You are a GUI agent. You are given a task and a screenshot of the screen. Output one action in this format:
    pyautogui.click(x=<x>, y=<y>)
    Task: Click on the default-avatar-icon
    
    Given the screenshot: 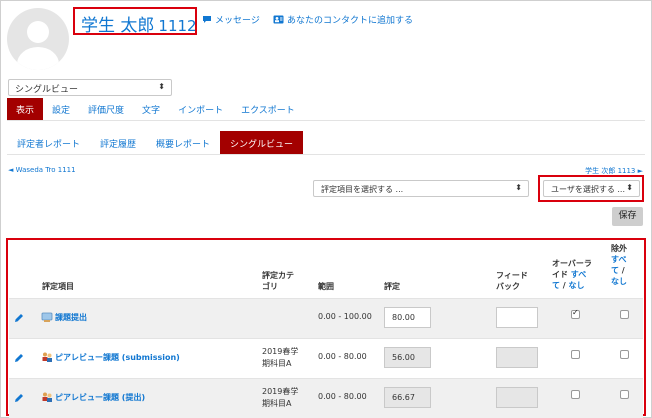 What is the action you would take?
    pyautogui.click(x=38, y=45)
    